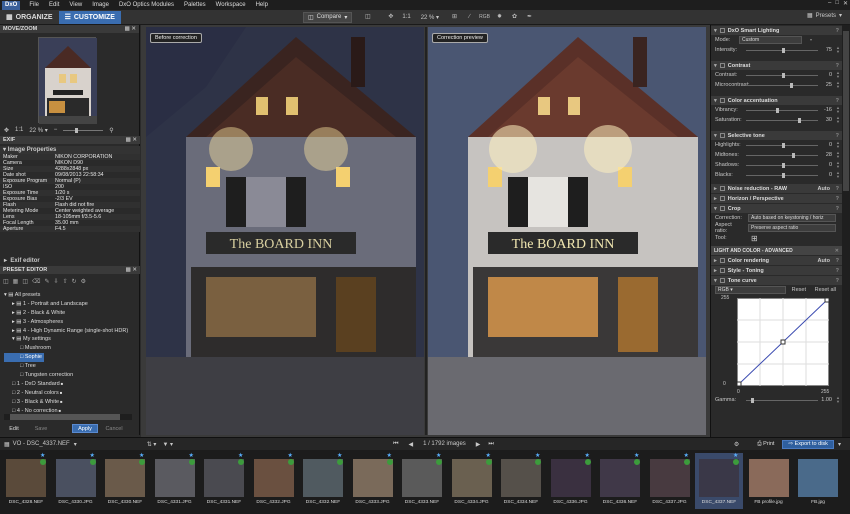 The image size is (850, 514). Describe the element at coordinates (195, 5) in the screenshot. I see `menu-palettes: Palettes` at that location.